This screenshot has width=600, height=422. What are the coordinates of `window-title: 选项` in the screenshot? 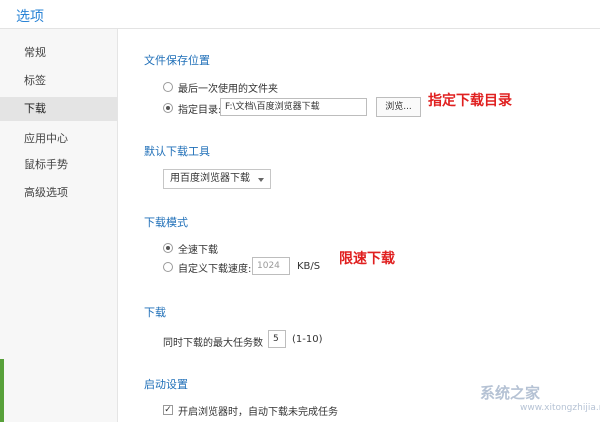 It's located at (30, 17).